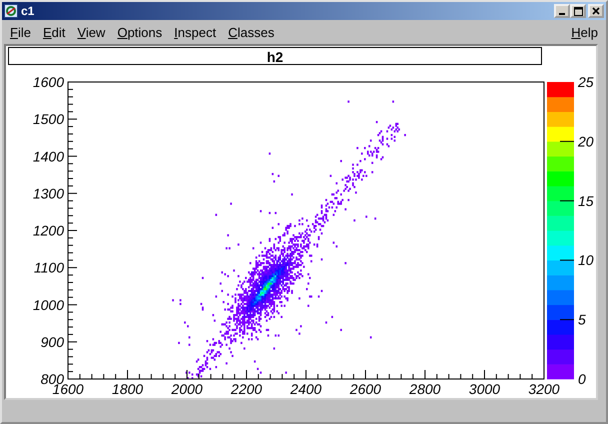 The image size is (608, 424). I want to click on y-tick-label: 1400, so click(48, 156).